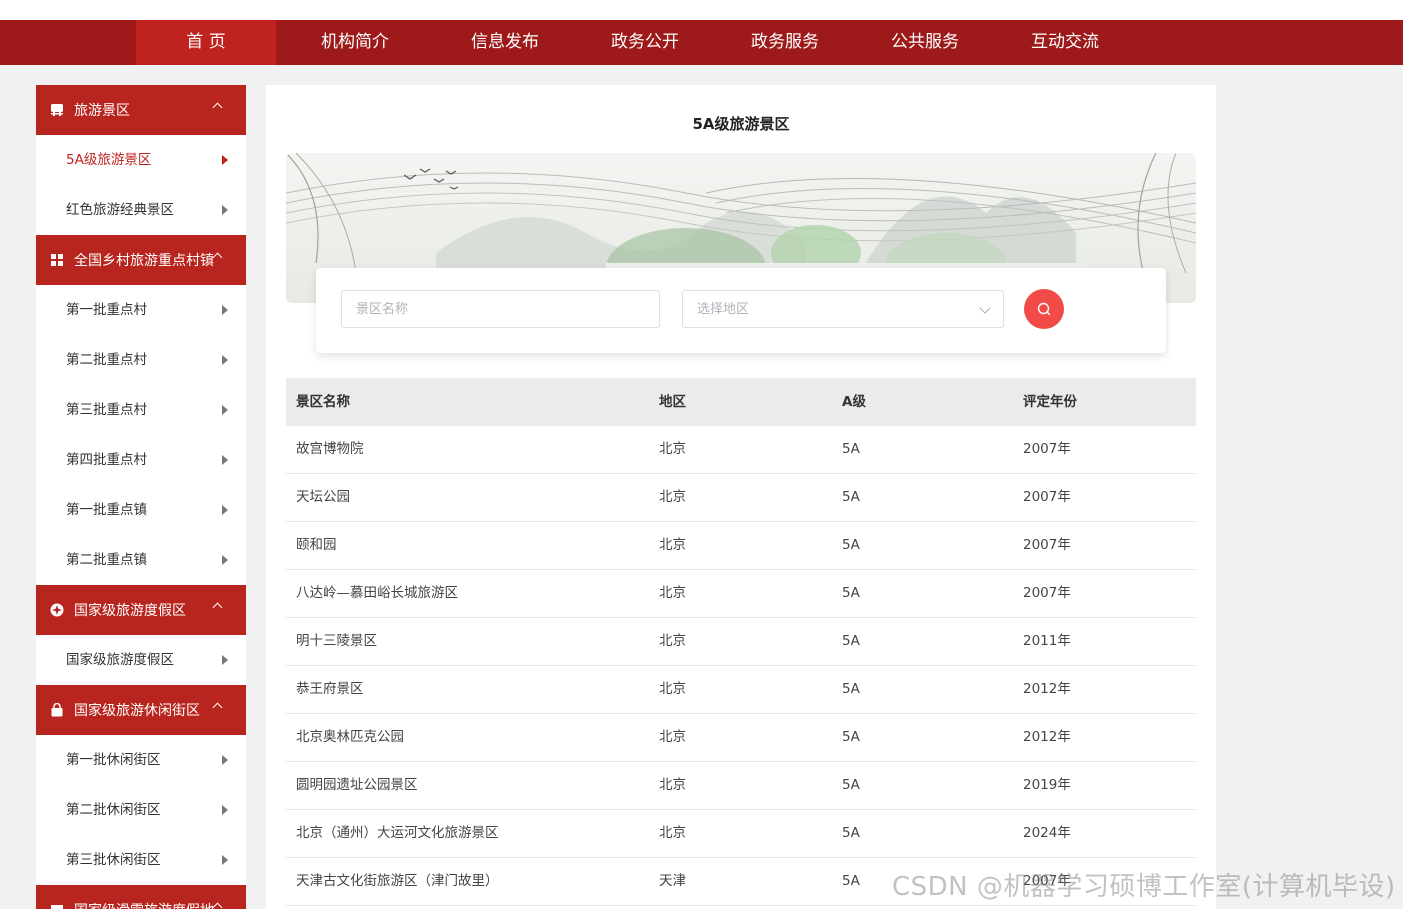  I want to click on sidebar-item-label: 第二批重点村, so click(106, 360).